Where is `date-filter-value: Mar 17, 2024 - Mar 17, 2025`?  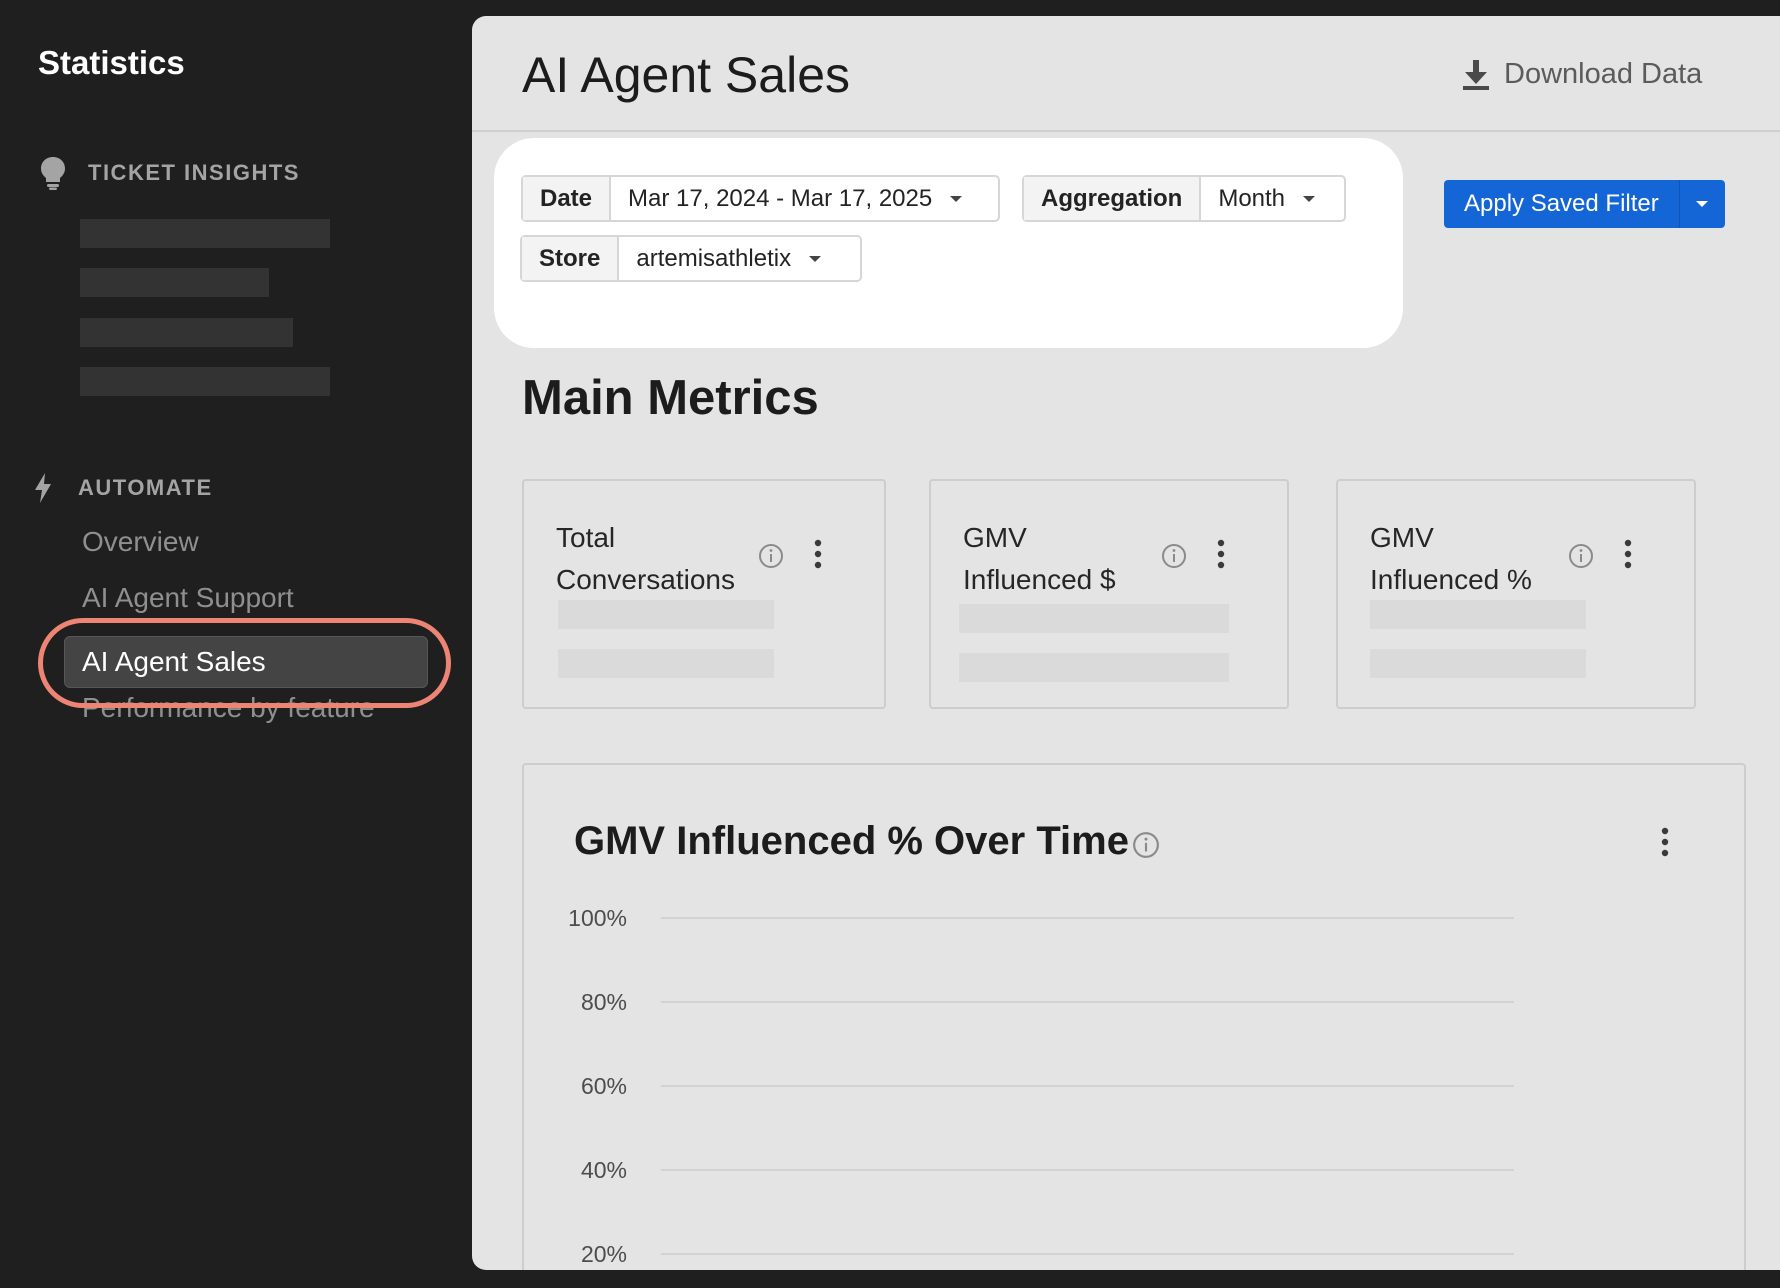 date-filter-value: Mar 17, 2024 - Mar 17, 2025 is located at coordinates (780, 198).